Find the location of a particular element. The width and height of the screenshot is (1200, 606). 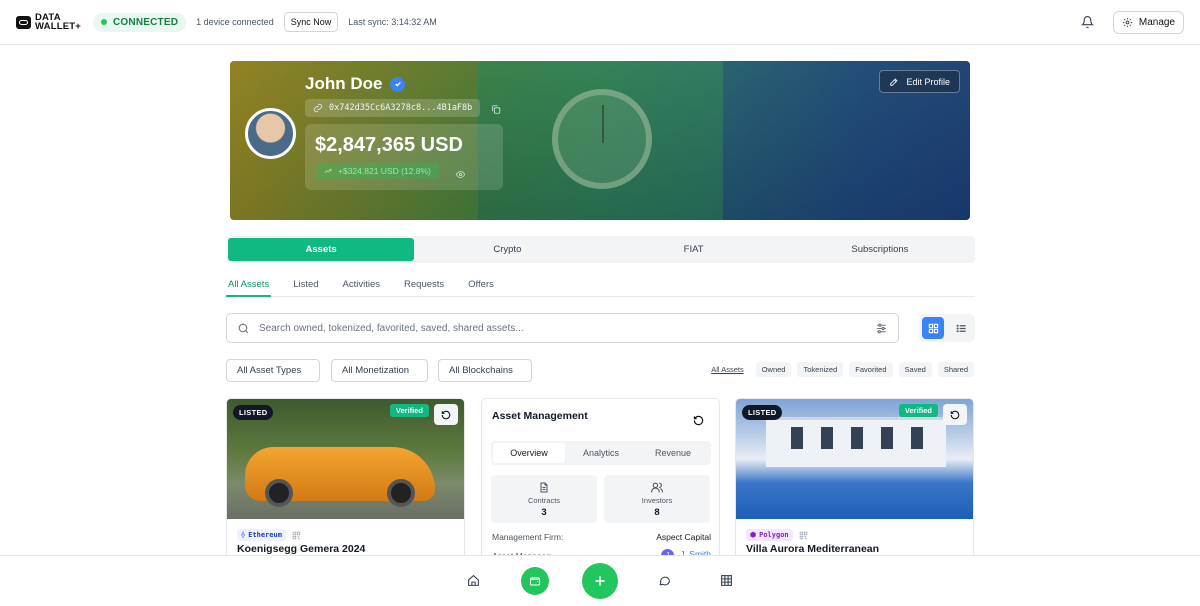

wallet-address-pill: 0x742d35Cc6A3278c8...4B1aF8b is located at coordinates (393, 108).